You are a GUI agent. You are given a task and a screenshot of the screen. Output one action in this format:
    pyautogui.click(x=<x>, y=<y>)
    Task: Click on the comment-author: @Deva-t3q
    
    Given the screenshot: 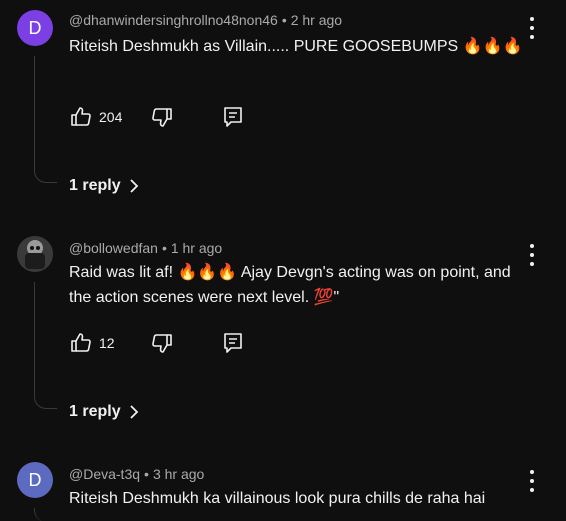 What is the action you would take?
    pyautogui.click(x=104, y=474)
    